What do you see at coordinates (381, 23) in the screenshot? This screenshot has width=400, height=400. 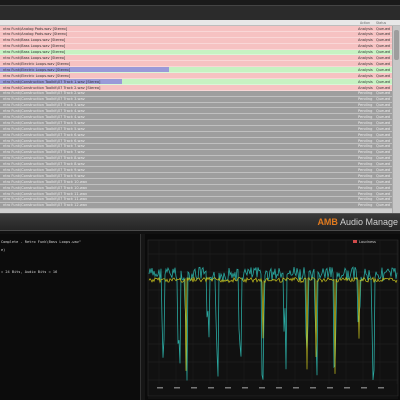 I see `column-header-status: Status` at bounding box center [381, 23].